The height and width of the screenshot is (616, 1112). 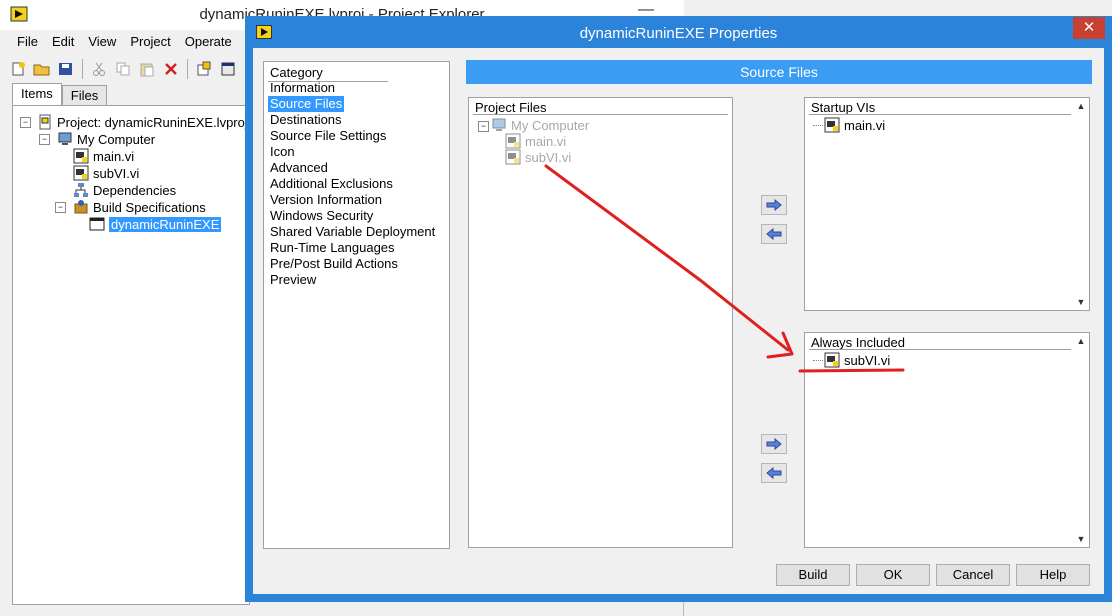 What do you see at coordinates (326, 200) in the screenshot?
I see `category-version-information: Version Information` at bounding box center [326, 200].